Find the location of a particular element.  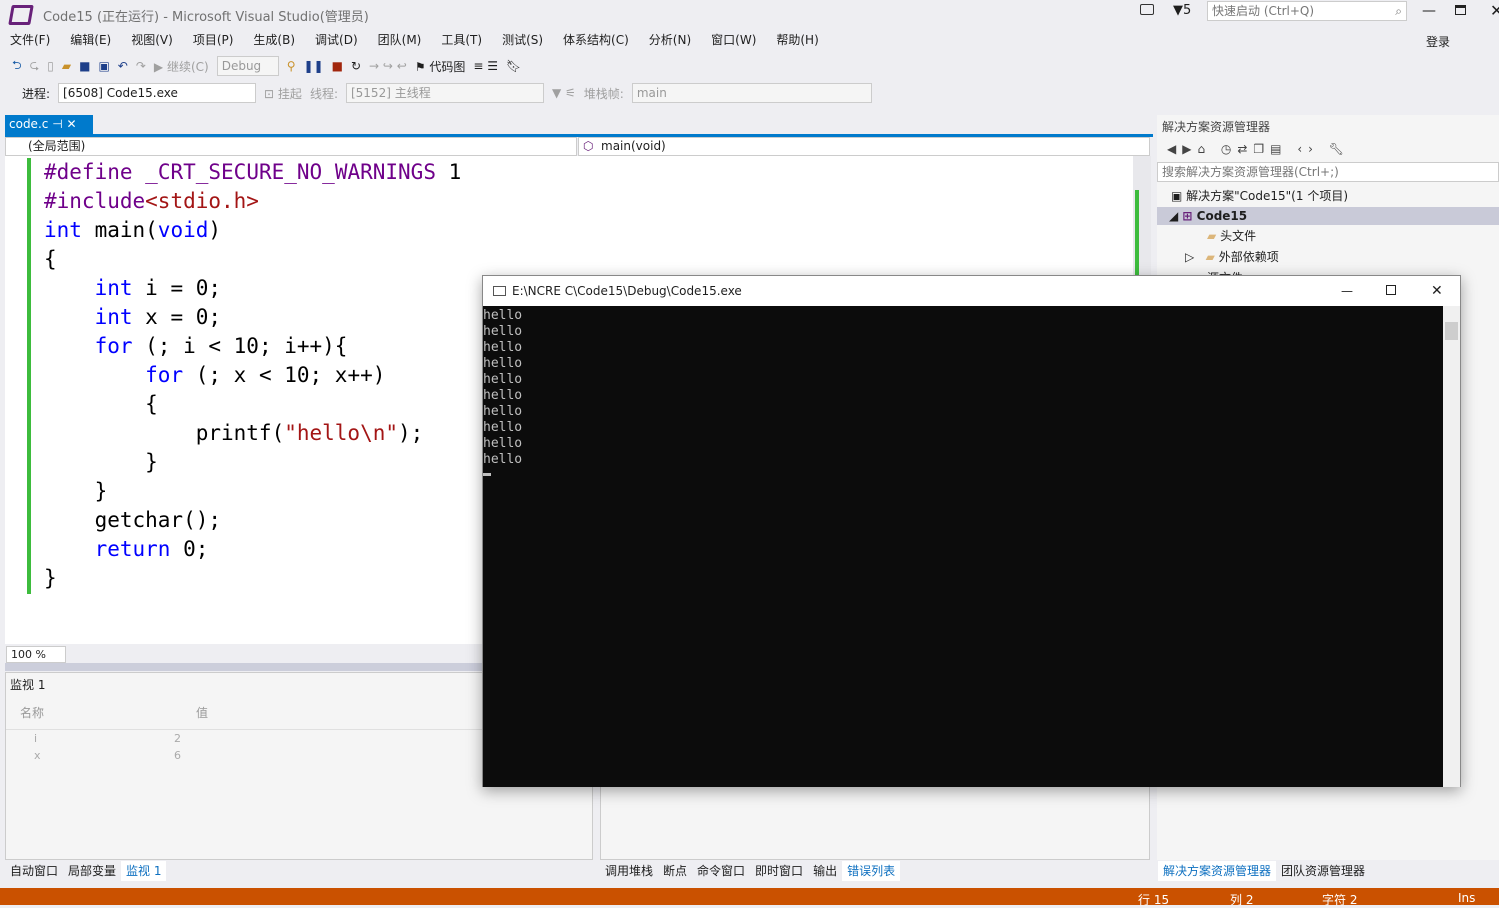

status-line: 行 15 is located at coordinates (1154, 900).